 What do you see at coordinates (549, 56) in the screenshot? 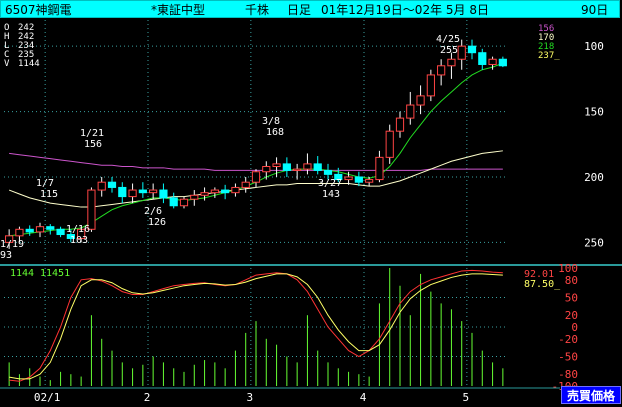
I see `ma-value-label: 237_` at bounding box center [549, 56].